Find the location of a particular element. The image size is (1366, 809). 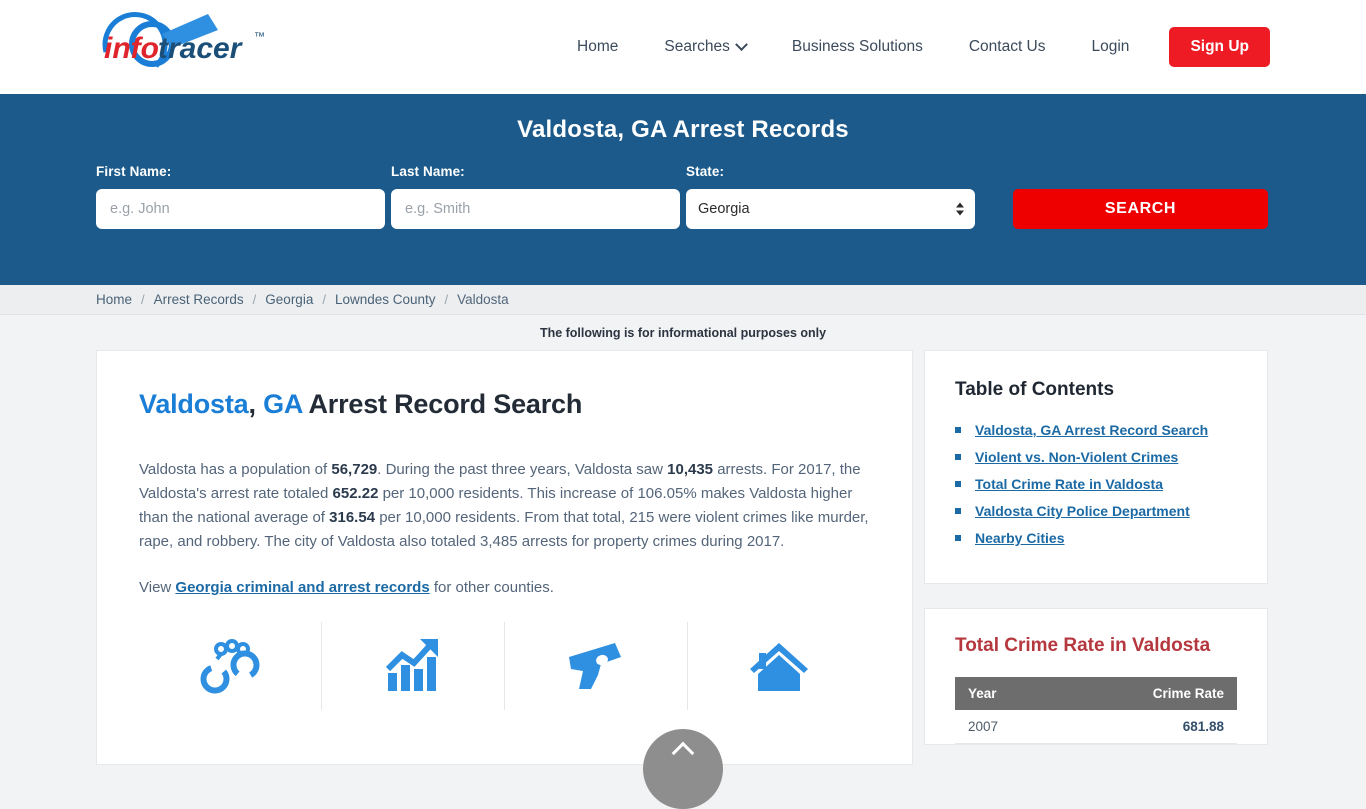

nav-item-searches: Searches is located at coordinates (704, 46).